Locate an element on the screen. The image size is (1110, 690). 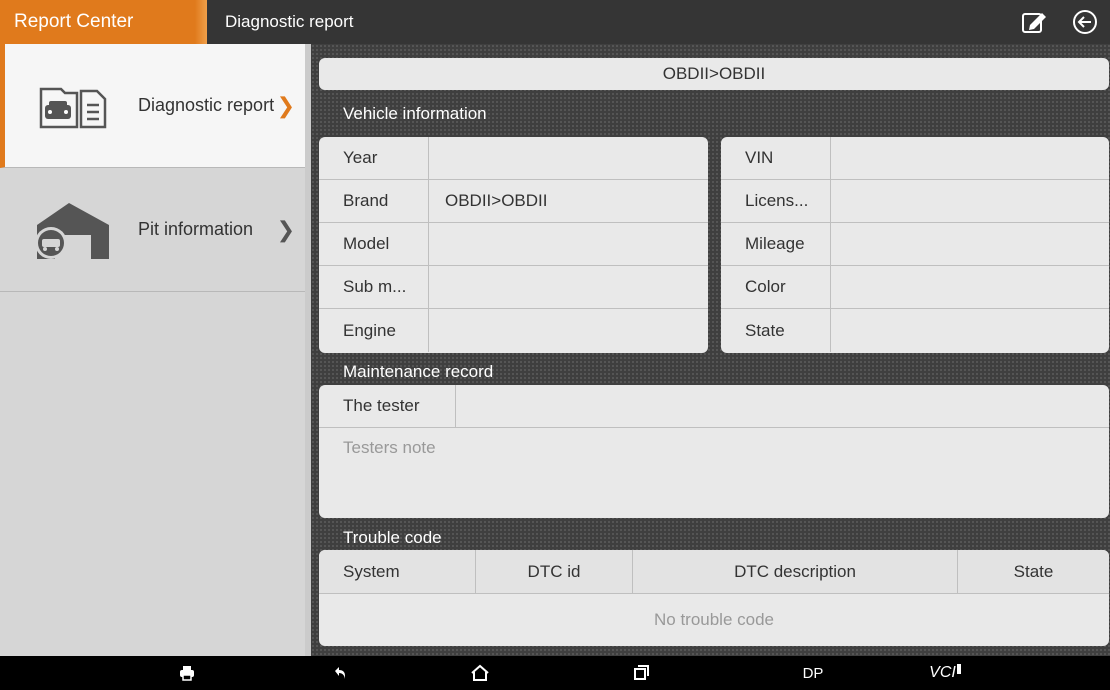
car-document-icon is located at coordinates (73, 106).